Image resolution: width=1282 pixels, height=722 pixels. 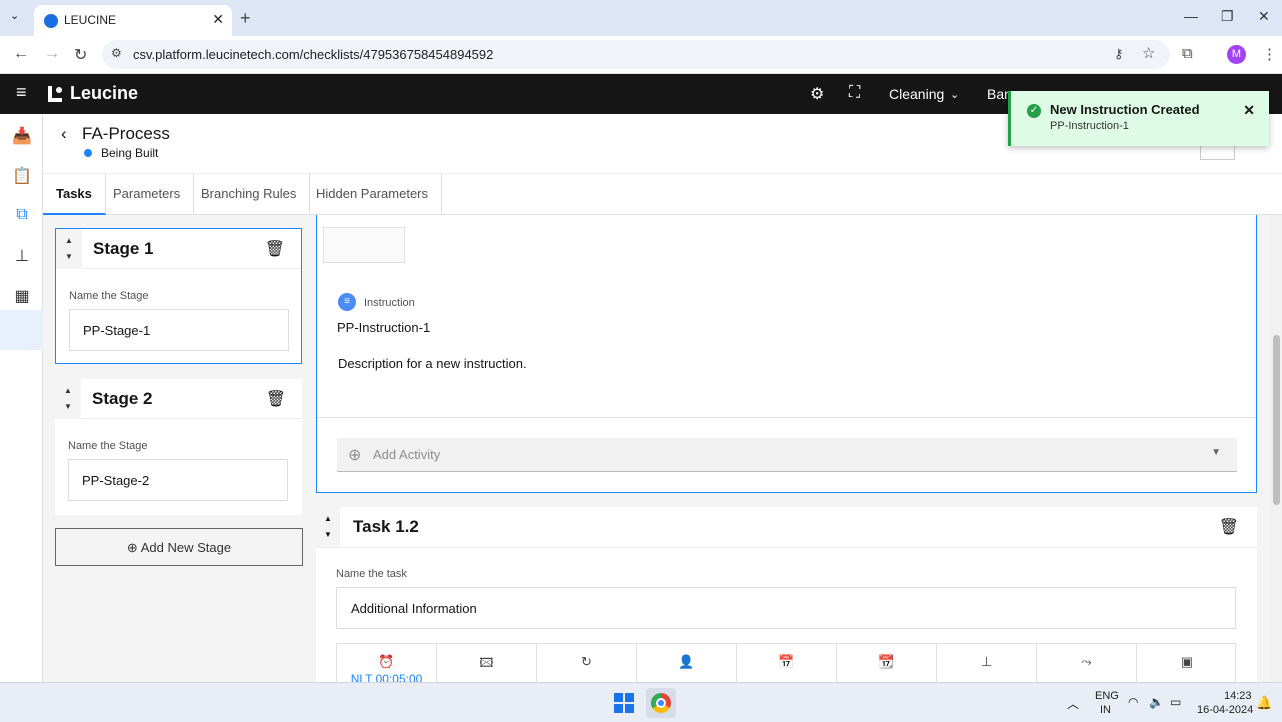 What do you see at coordinates (854, 93) in the screenshot?
I see `scan-icon: ⛶` at bounding box center [854, 93].